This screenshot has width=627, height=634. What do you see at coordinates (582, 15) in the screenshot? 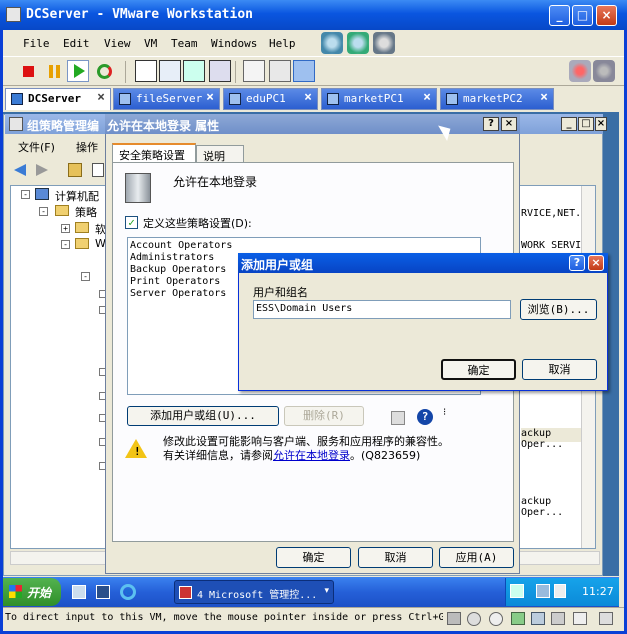
I see `maximize-button: □` at bounding box center [582, 15].